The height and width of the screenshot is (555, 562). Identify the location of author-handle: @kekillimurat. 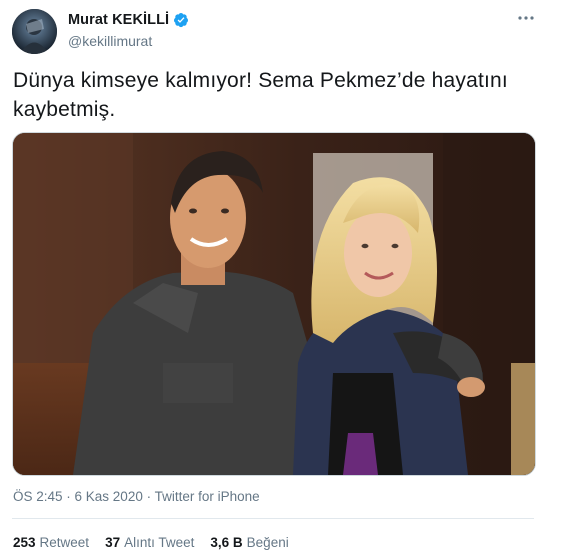
(110, 41).